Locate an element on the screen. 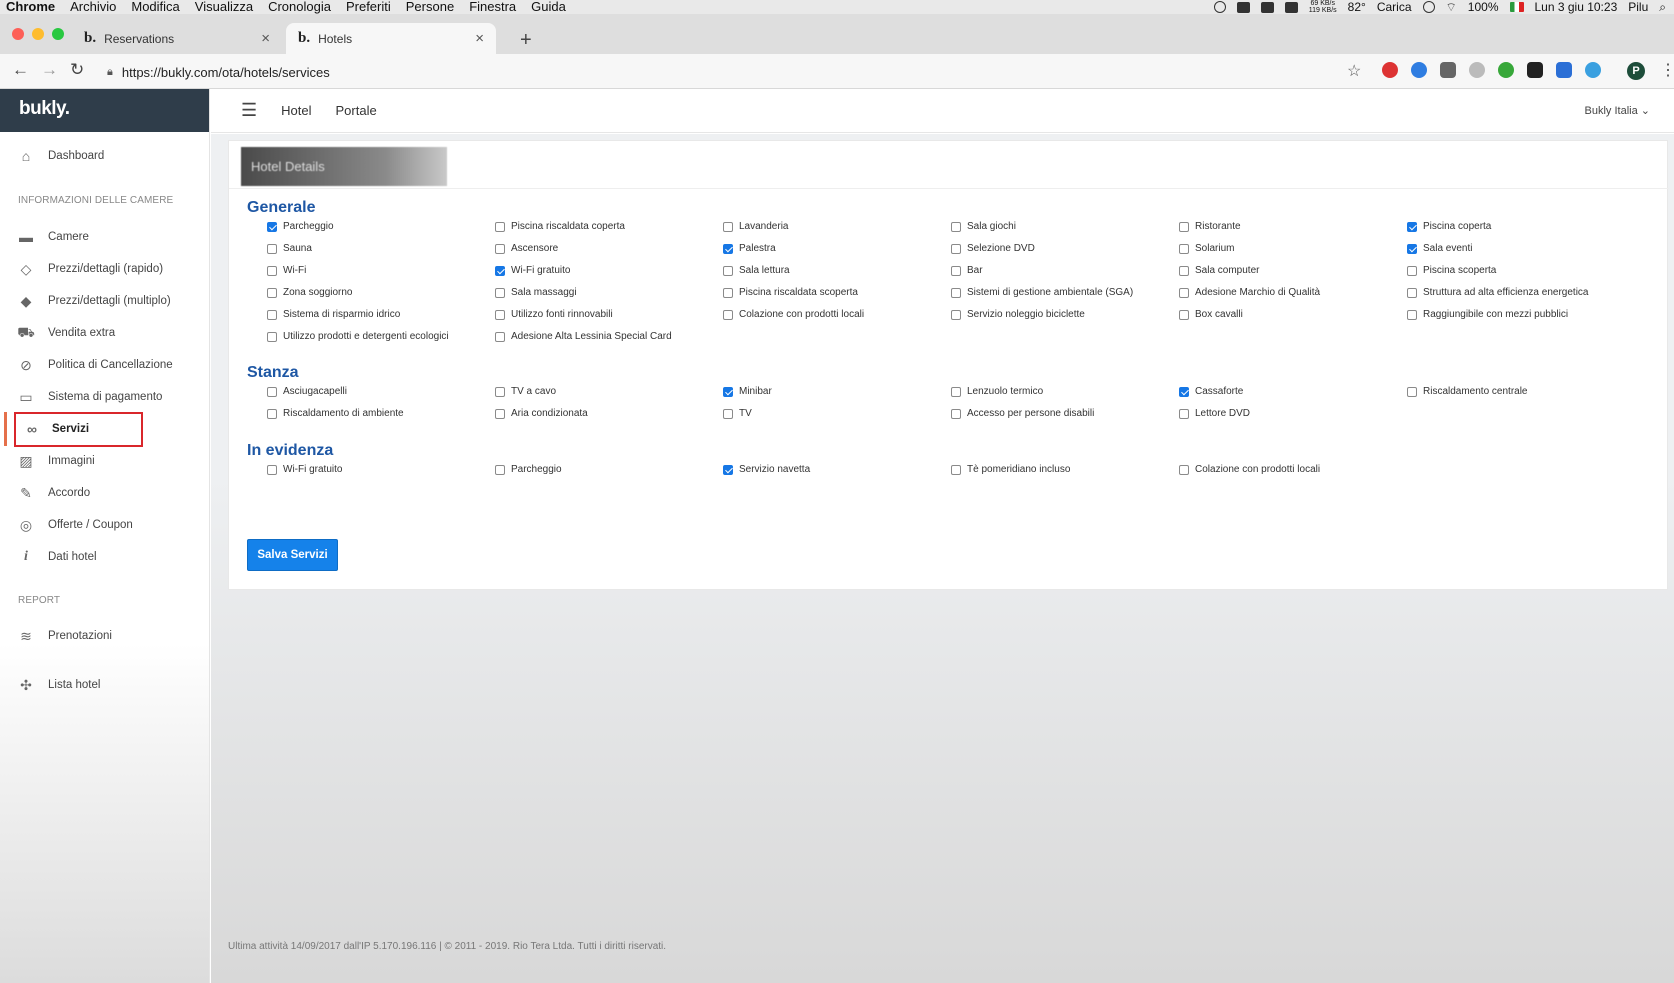 This screenshot has width=1674, height=983. tab-hotels: b. Hotels × is located at coordinates (391, 38).